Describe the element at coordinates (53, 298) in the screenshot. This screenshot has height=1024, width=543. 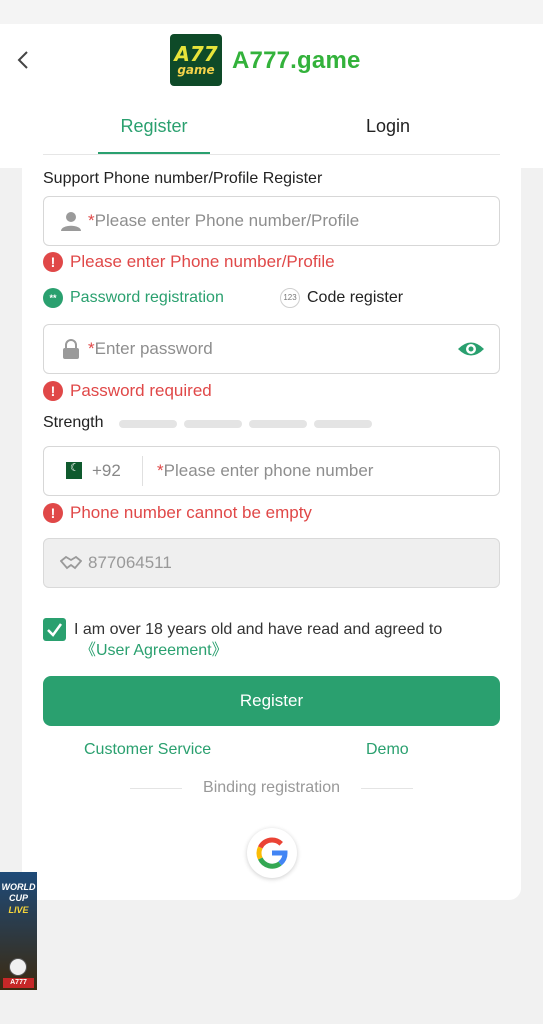
I see `password-option-icon: **` at that location.